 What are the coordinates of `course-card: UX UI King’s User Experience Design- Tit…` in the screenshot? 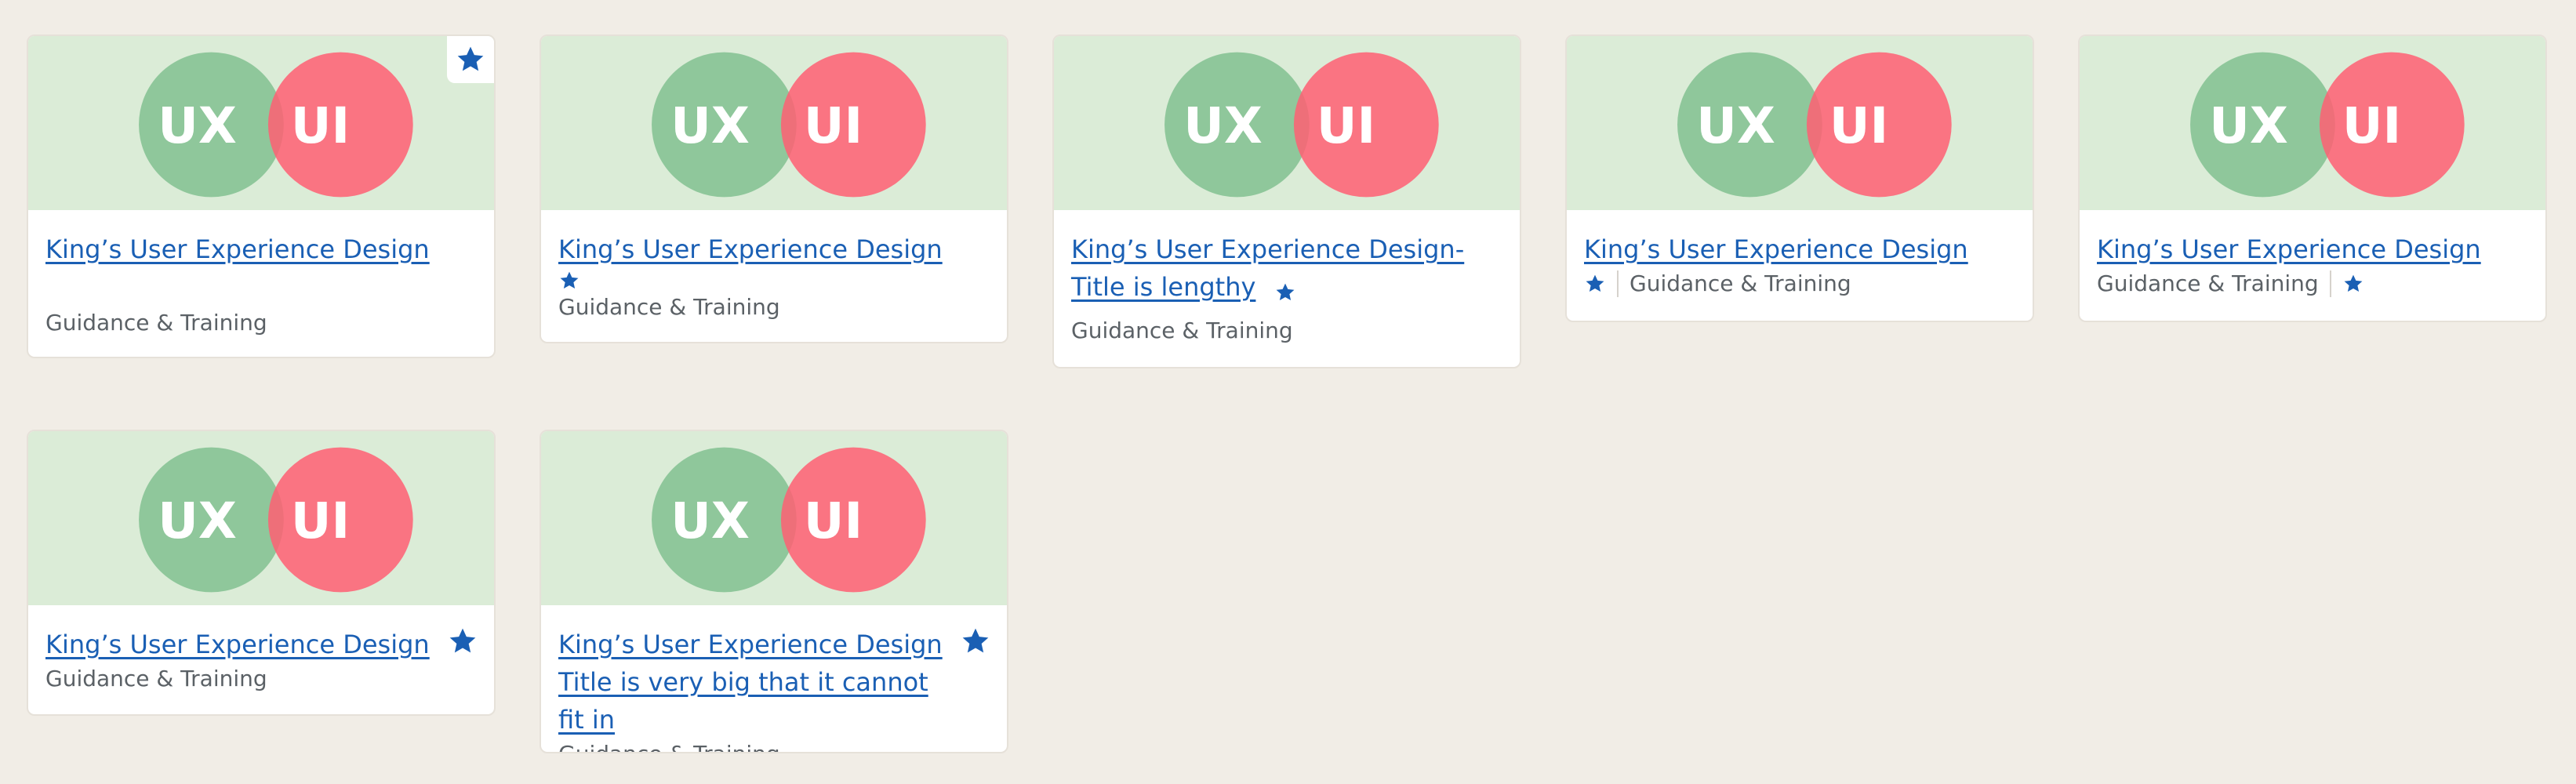 It's located at (1286, 201).